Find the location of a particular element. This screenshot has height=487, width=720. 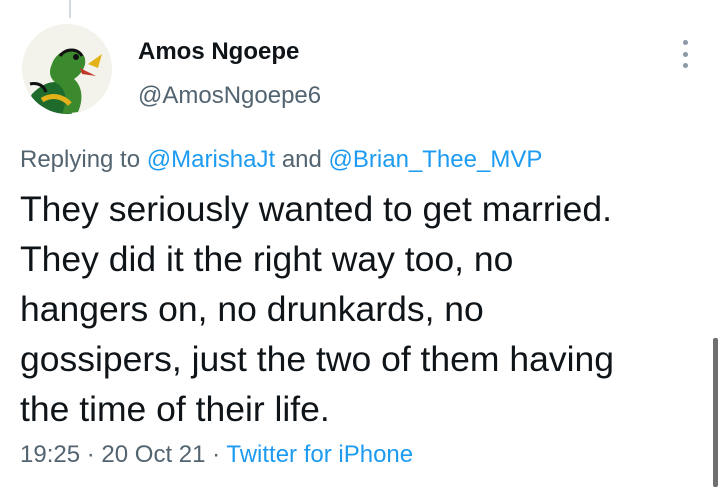

author-display-name: Amos Ngoepe is located at coordinates (218, 52).